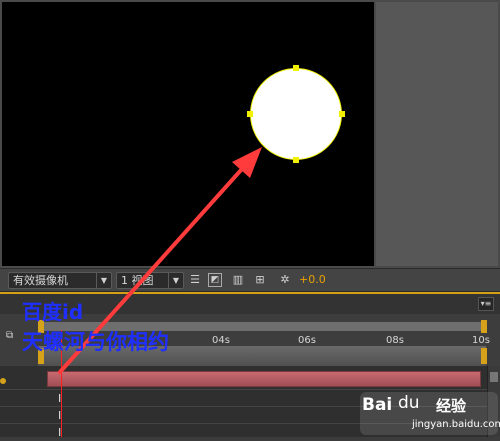  What do you see at coordinates (296, 68) in the screenshot?
I see `transform-handle-top` at bounding box center [296, 68].